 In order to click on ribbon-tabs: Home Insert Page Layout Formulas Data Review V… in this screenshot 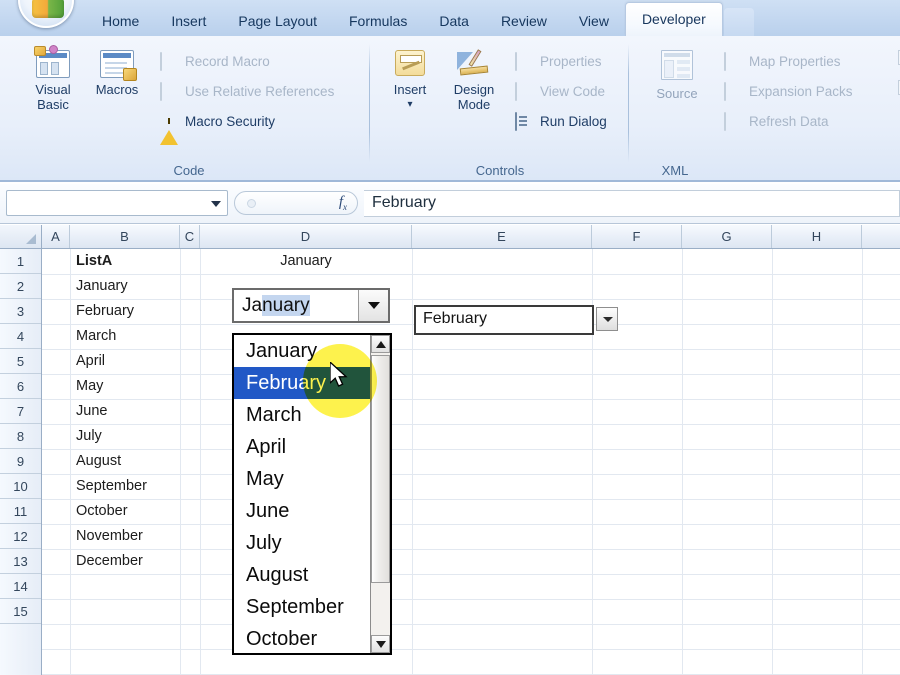, I will do `click(420, 18)`.